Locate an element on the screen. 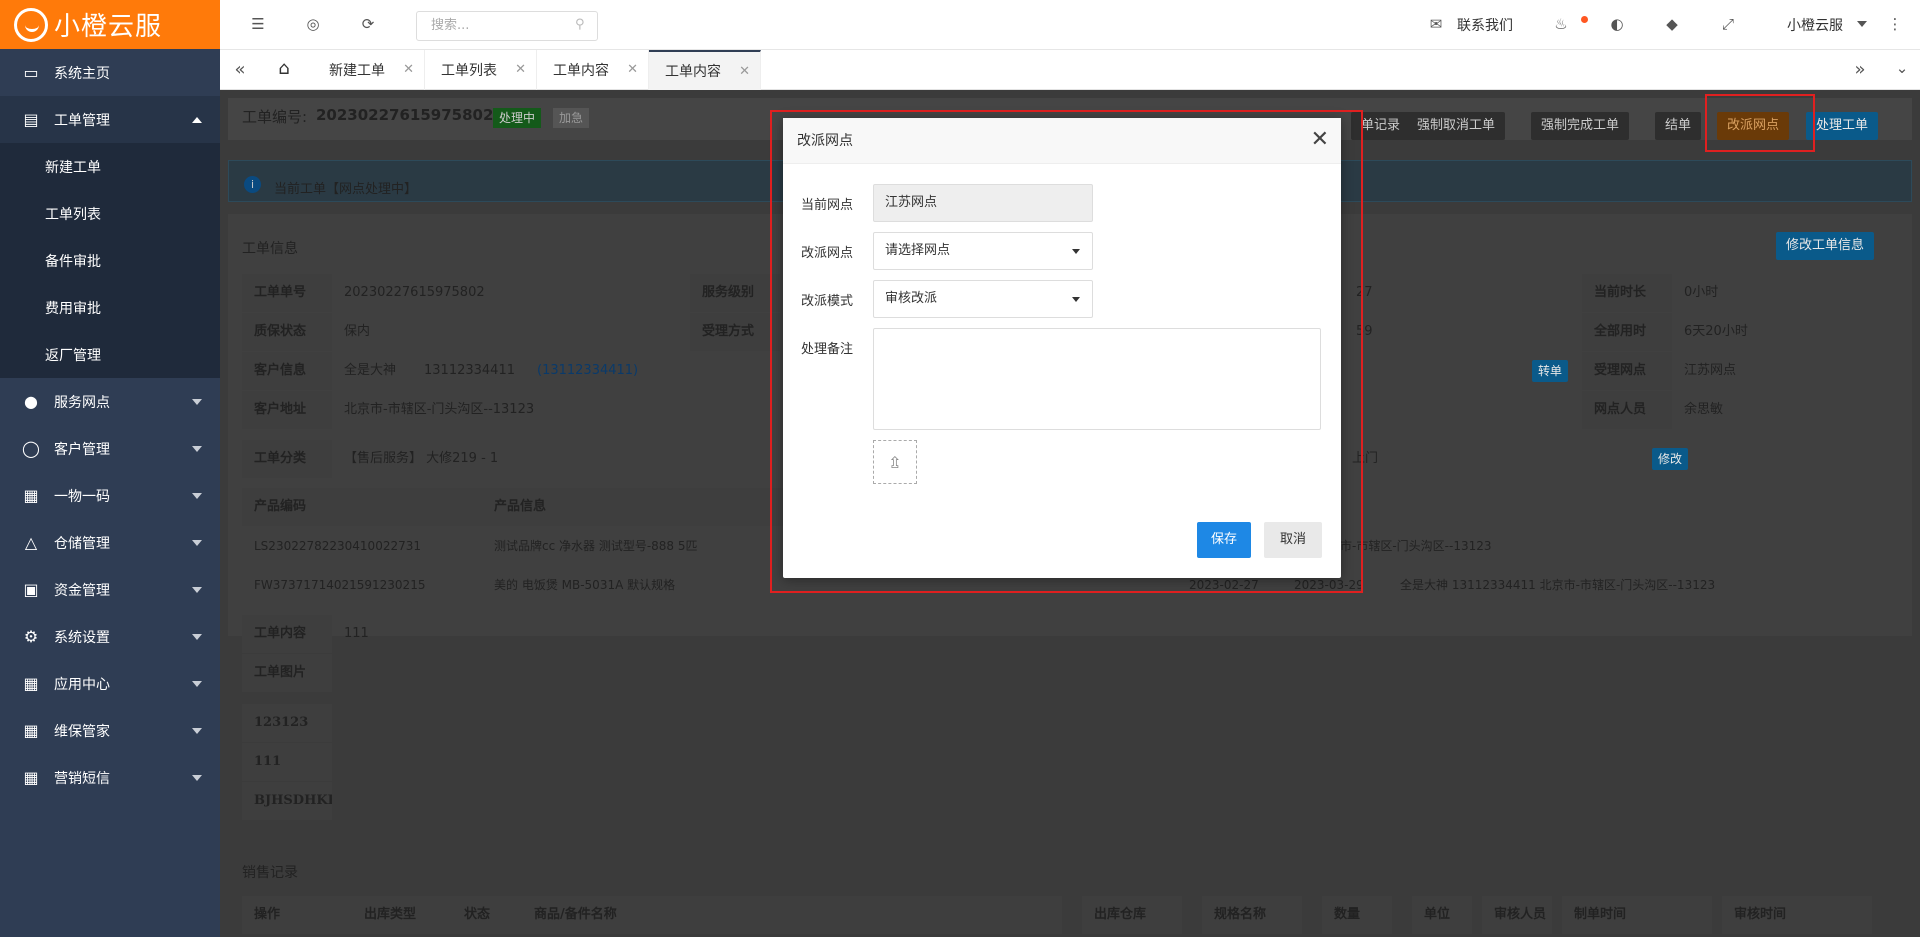 This screenshot has height=937, width=1920. sidebar-sub-new-order: 新建工单 is located at coordinates (110, 166).